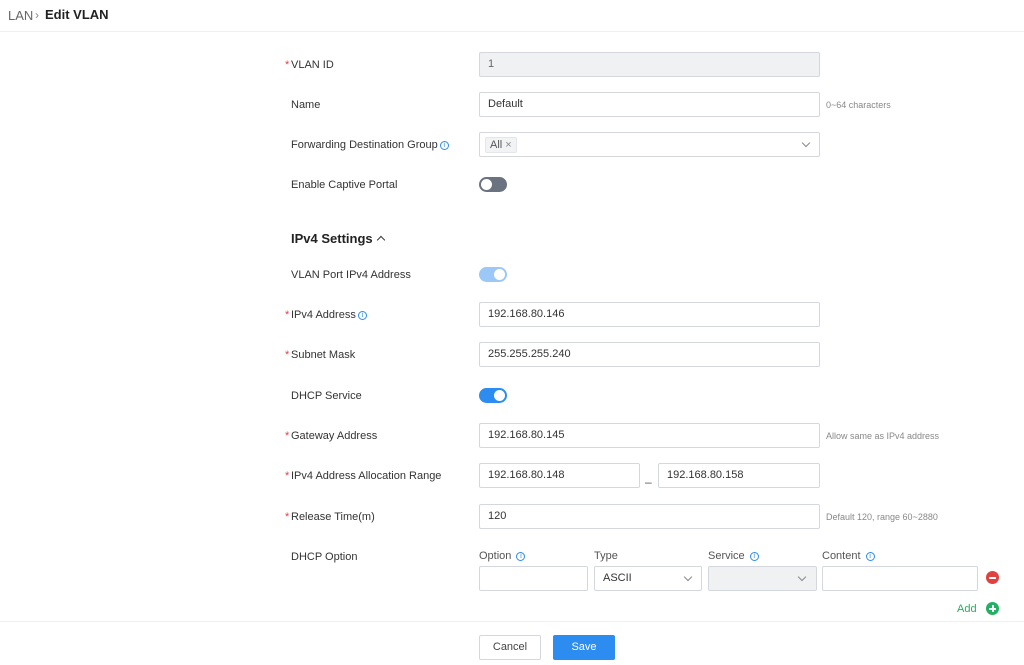 Image resolution: width=1024 pixels, height=665 pixels. I want to click on range-end-input: 192.168.80.158, so click(739, 475).